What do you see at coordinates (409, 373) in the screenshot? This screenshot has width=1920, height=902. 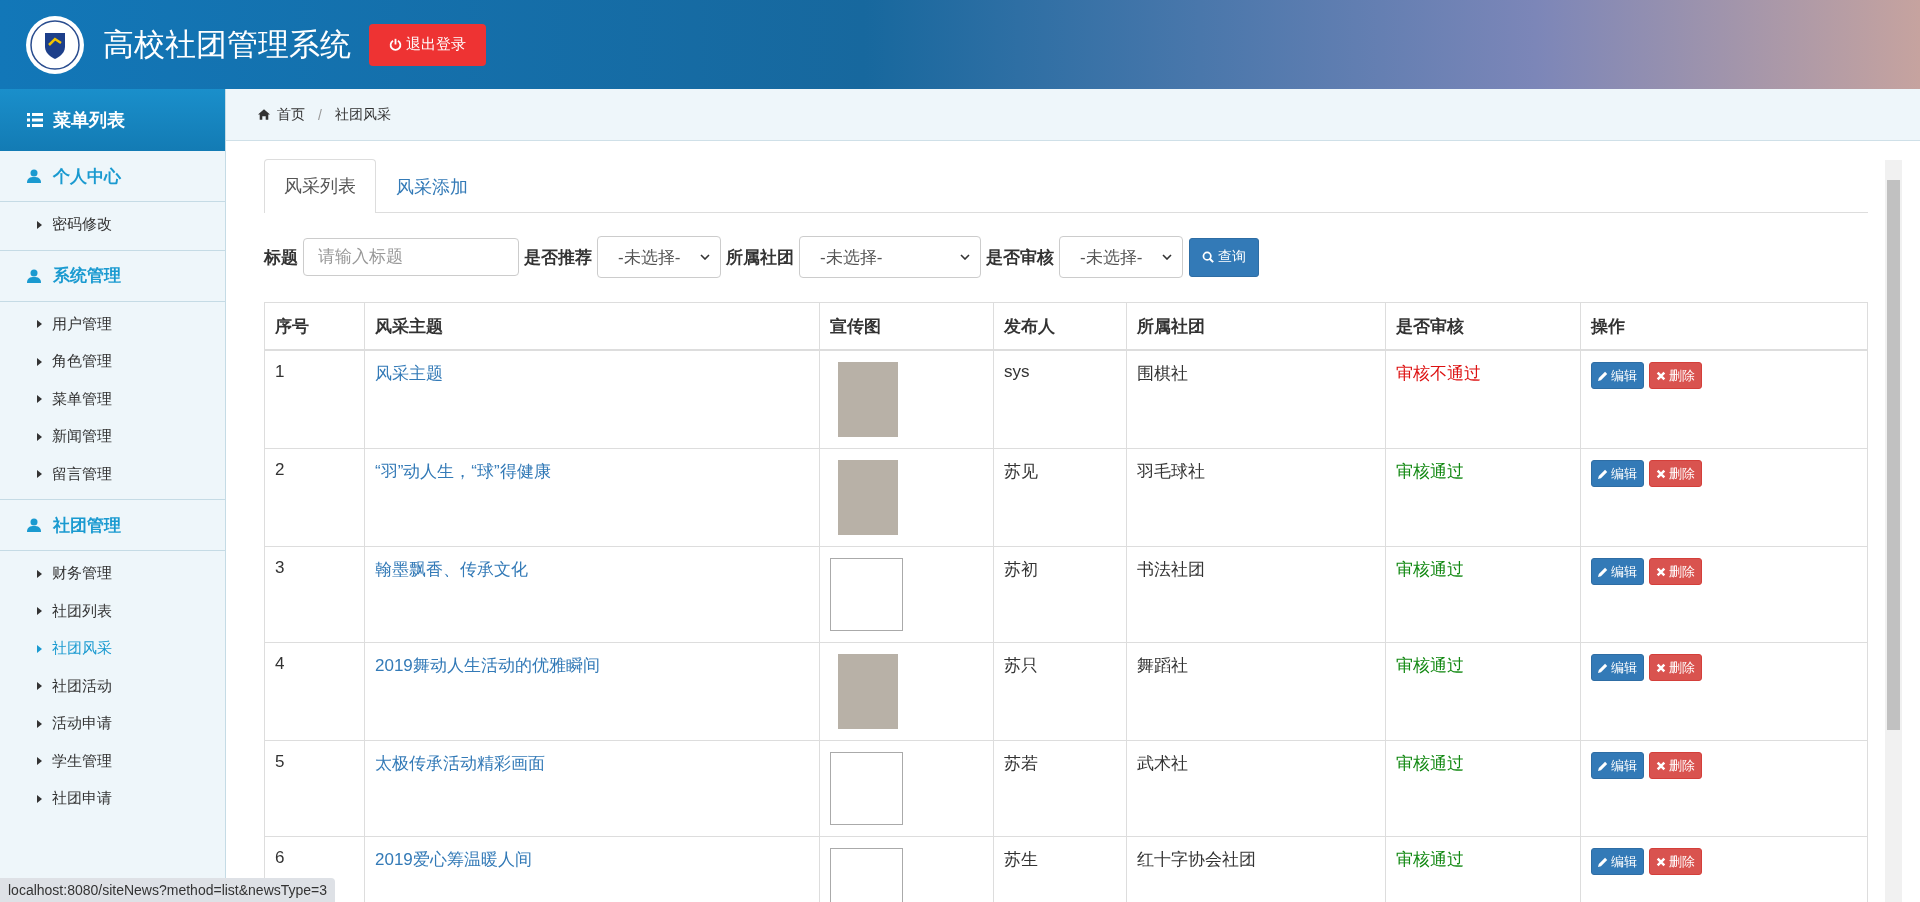 I see `topic-link: 风采主题` at bounding box center [409, 373].